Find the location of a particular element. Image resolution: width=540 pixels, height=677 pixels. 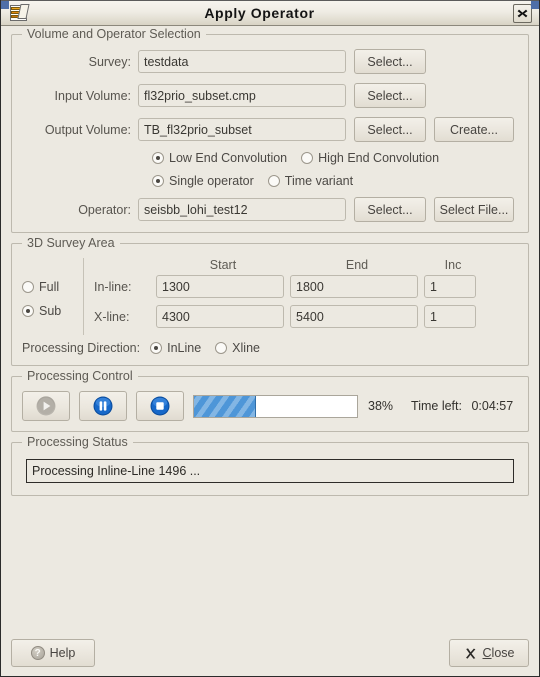

progress-bar-fill is located at coordinates (225, 406).